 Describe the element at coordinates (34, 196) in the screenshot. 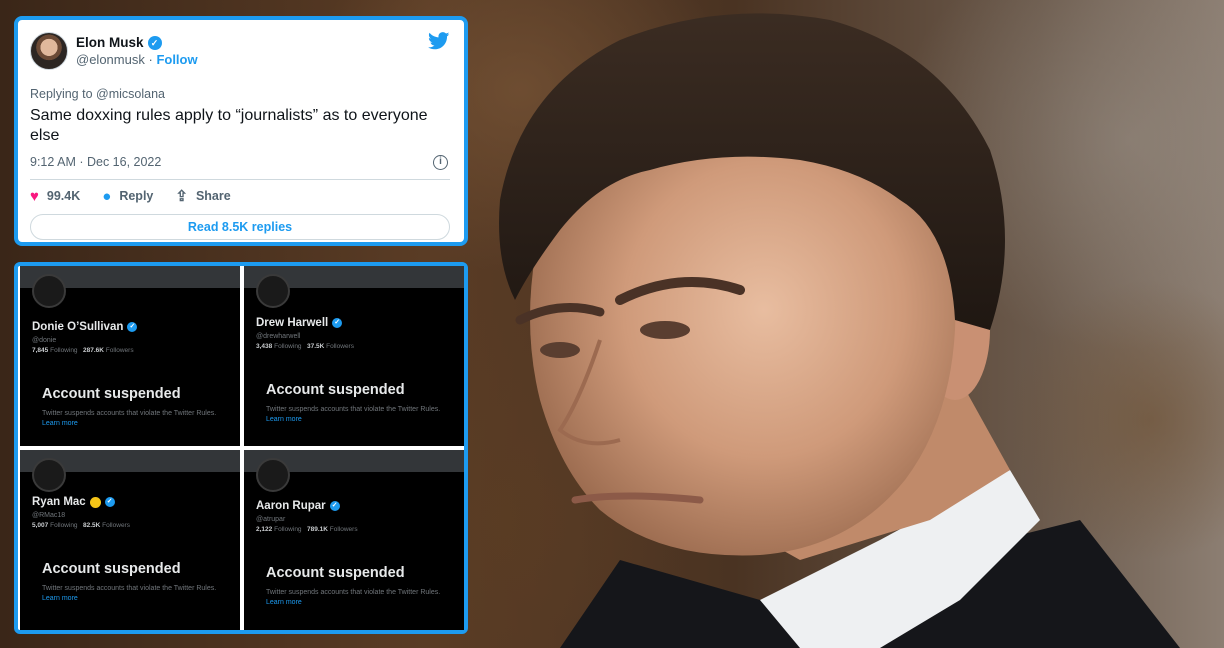

I see `heart-icon: ♥` at that location.